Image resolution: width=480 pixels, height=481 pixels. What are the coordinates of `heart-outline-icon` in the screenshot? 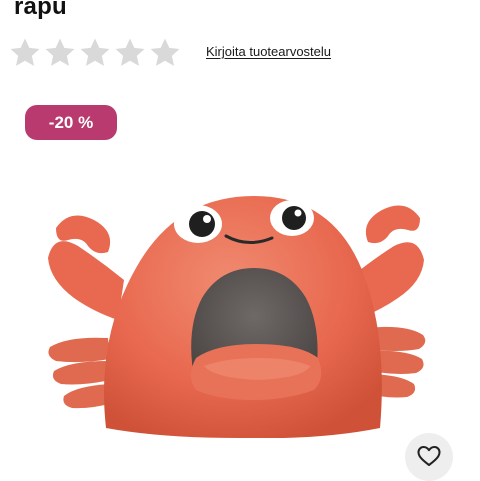 It's located at (429, 457).